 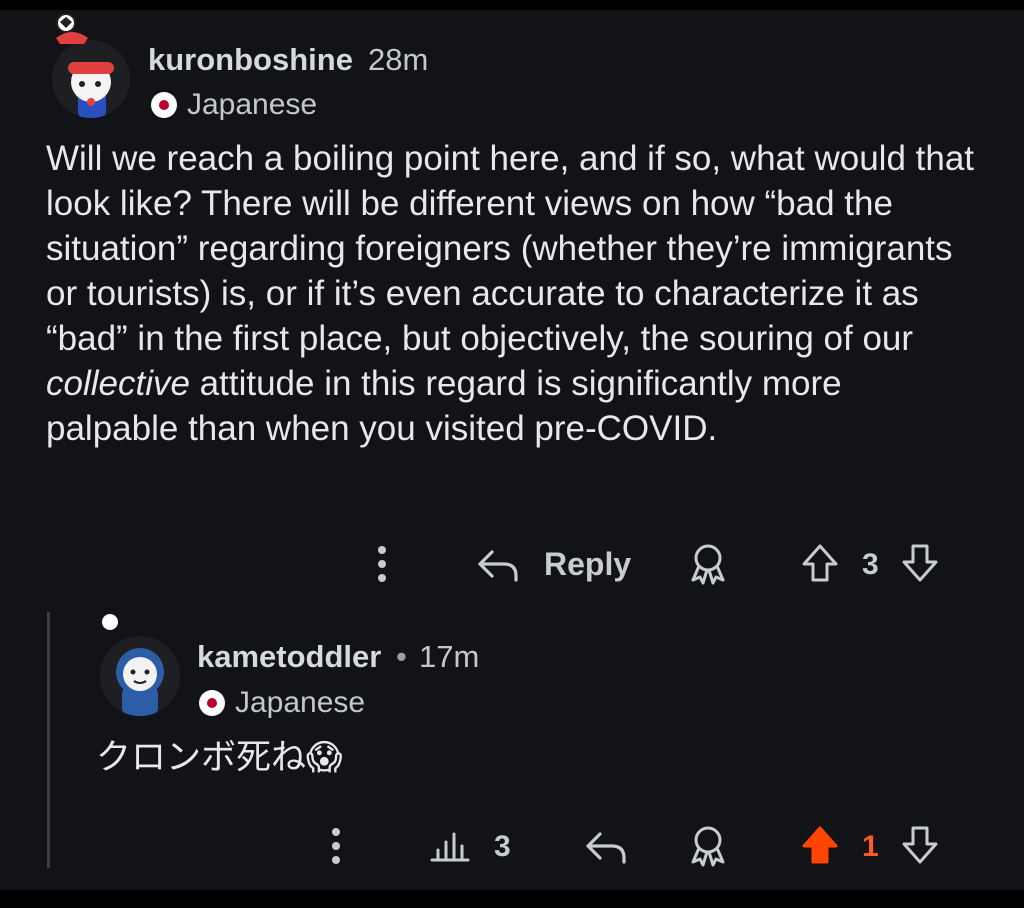 I want to click on comment-body-emphasis: collective, so click(x=118, y=383).